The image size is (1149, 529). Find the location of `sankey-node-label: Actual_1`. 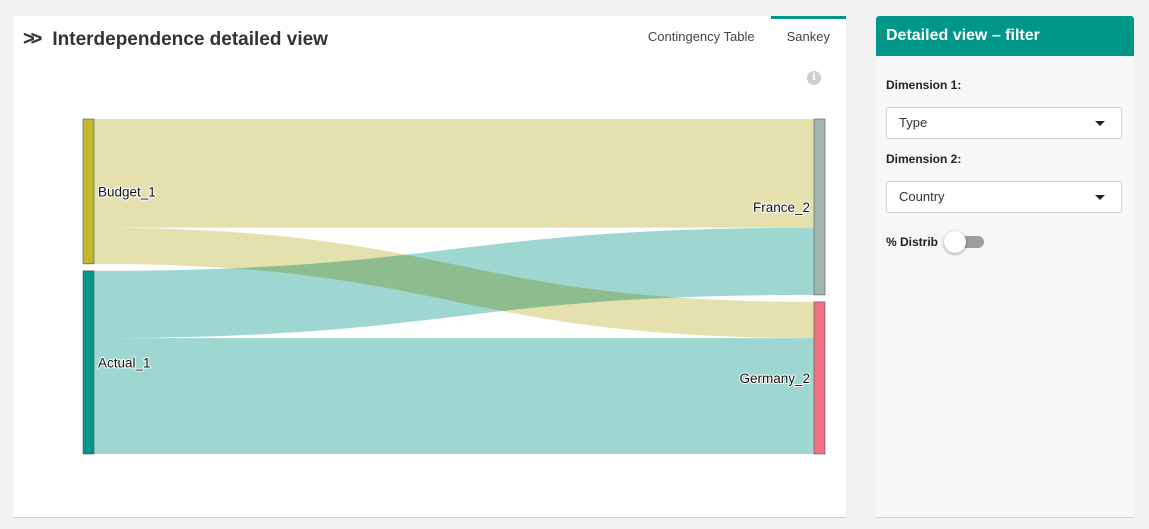

sankey-node-label: Actual_1 is located at coordinates (124, 362).